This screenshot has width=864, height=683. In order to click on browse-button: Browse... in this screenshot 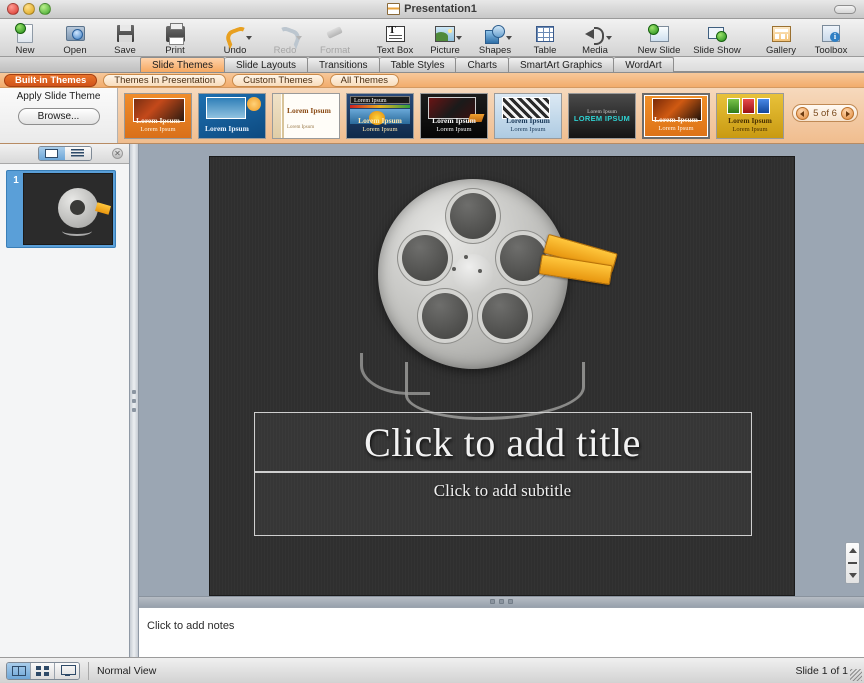, I will do `click(58, 116)`.